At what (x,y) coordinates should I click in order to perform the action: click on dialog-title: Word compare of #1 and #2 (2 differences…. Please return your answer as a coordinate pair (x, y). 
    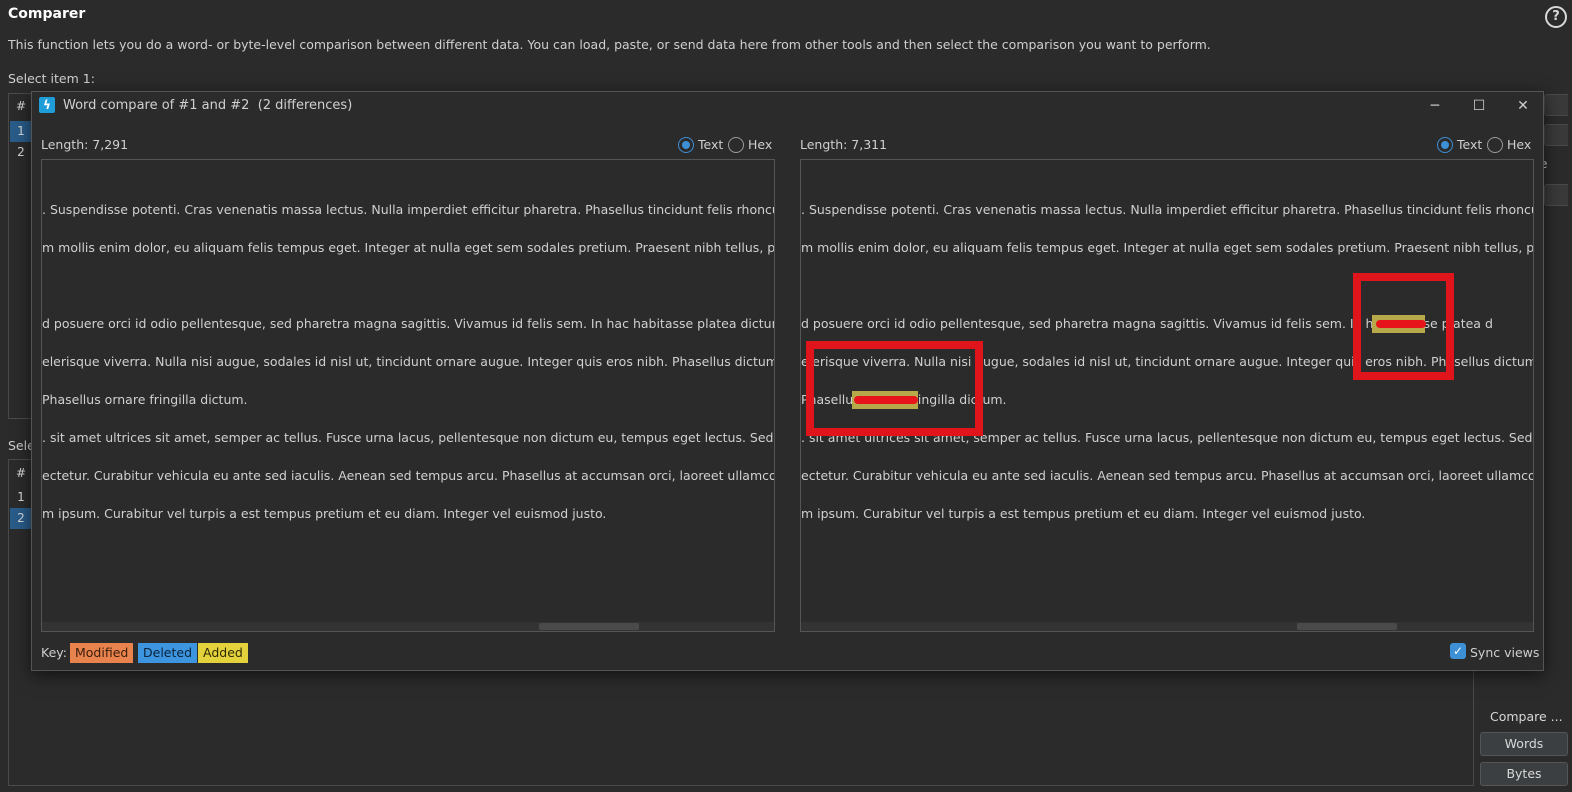
    Looking at the image, I should click on (208, 105).